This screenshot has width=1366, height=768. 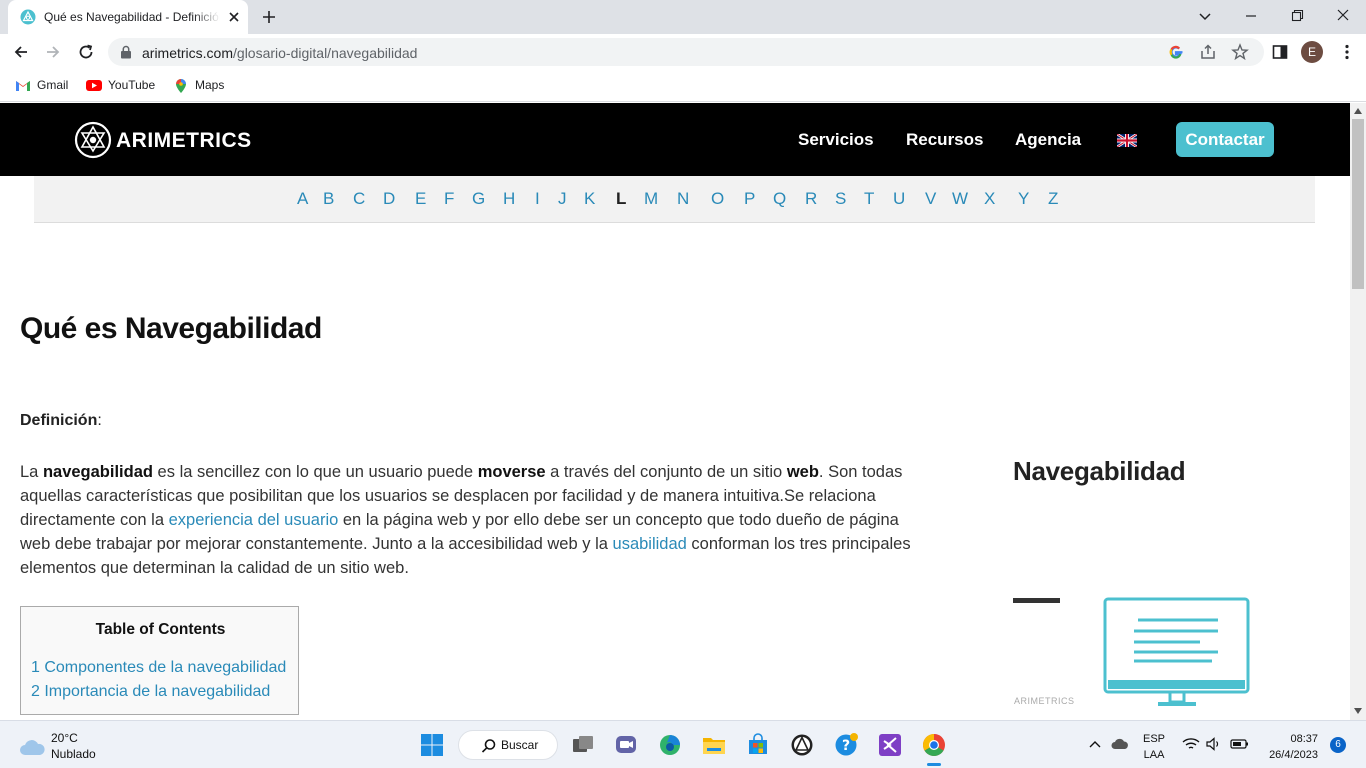 I want to click on bookmark-gmail: Gmail, so click(x=45, y=86).